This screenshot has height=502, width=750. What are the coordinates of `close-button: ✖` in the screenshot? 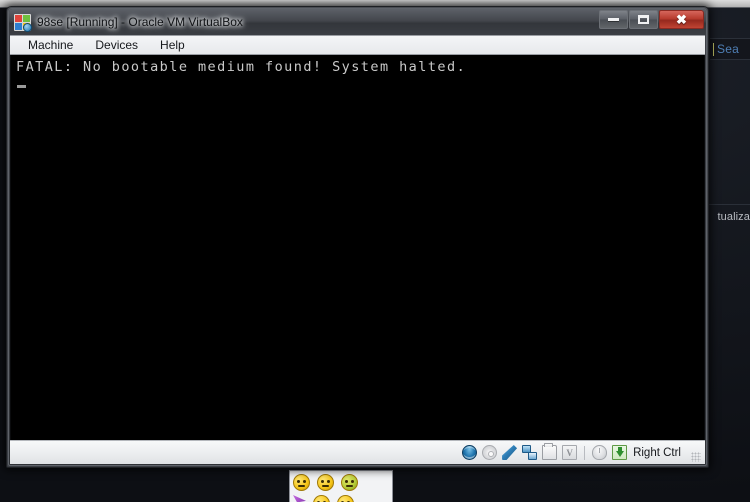 It's located at (681, 19).